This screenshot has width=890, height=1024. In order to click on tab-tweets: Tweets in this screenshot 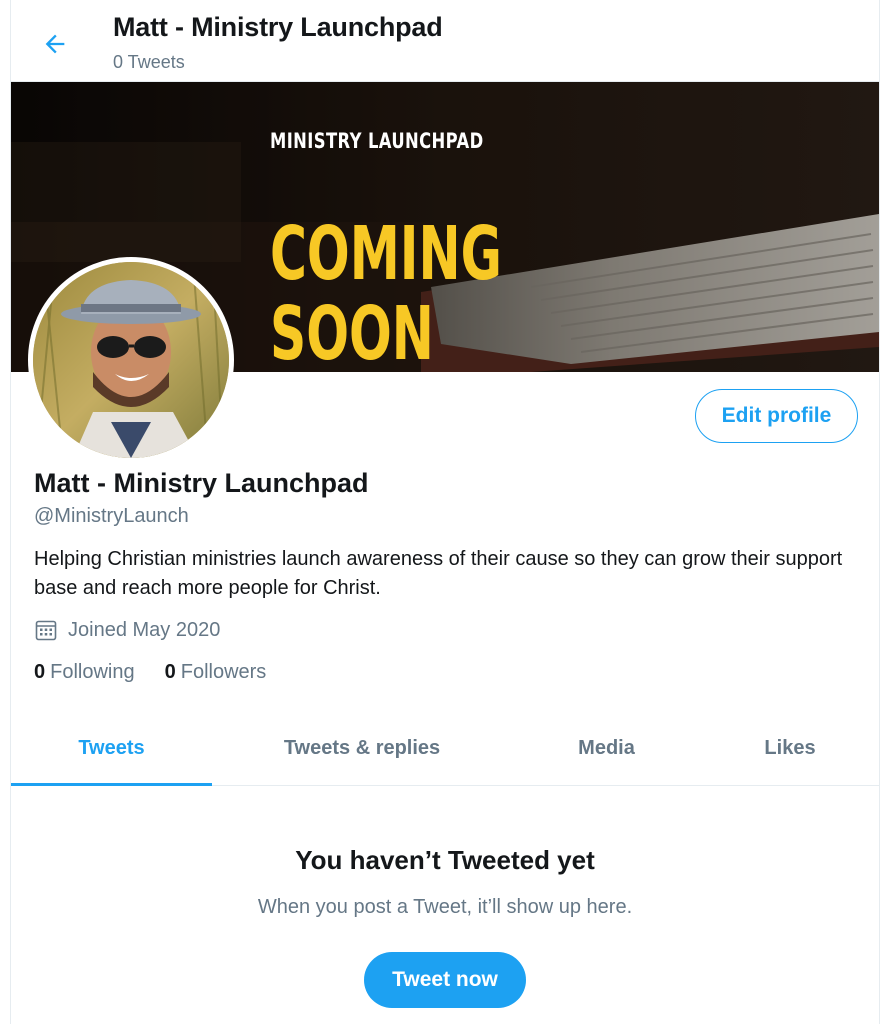, I will do `click(111, 748)`.